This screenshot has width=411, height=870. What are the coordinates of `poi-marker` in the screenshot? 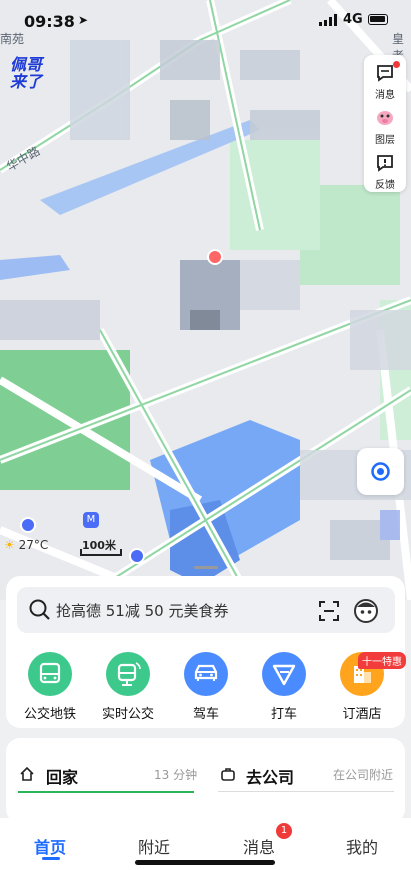 It's located at (215, 257).